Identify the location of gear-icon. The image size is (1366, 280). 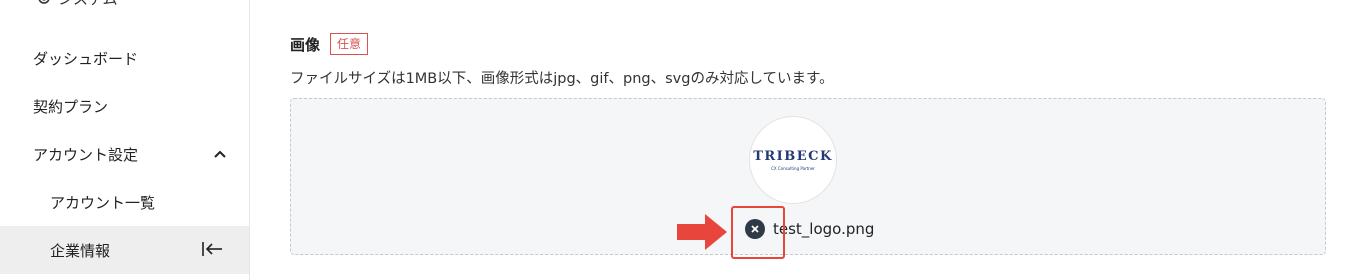
(44, 2).